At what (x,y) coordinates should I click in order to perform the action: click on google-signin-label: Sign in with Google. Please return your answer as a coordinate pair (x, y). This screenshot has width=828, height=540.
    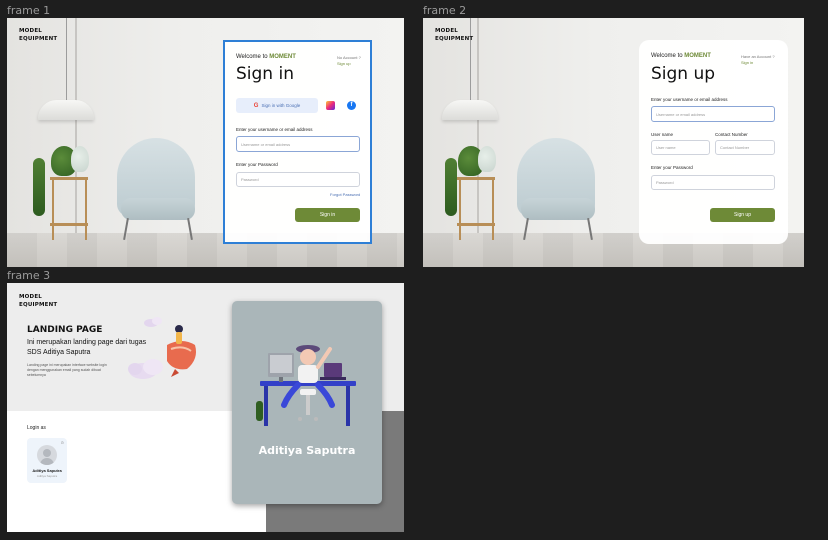
    Looking at the image, I should click on (281, 105).